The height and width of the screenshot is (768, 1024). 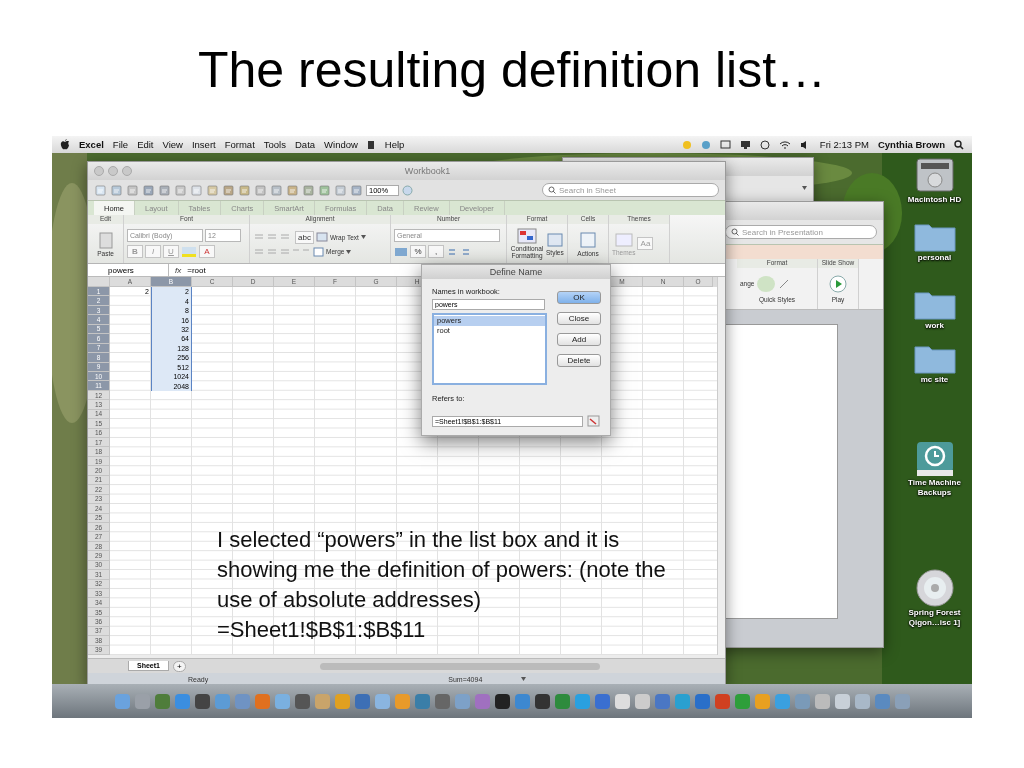 I want to click on orientation-button: abc, so click(x=304, y=237).